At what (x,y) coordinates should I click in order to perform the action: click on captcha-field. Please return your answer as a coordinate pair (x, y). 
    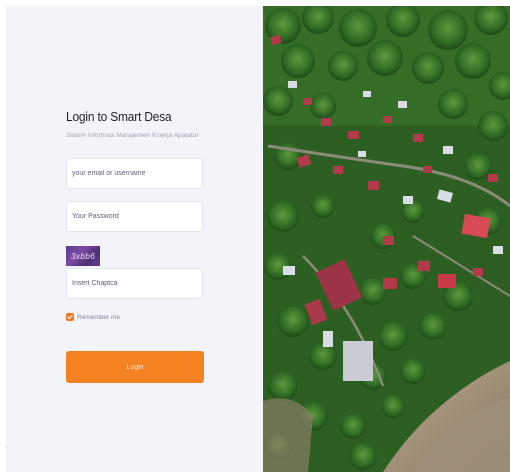
    Looking at the image, I should click on (134, 283).